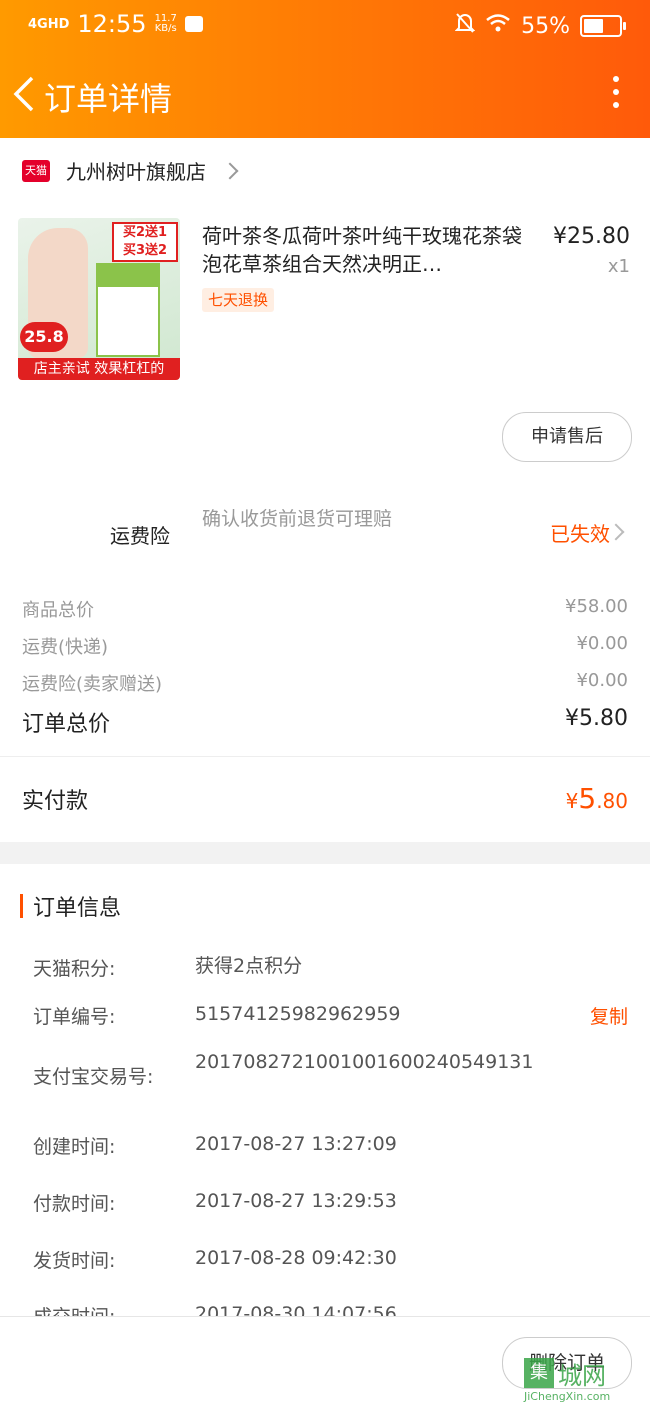  I want to click on fee-label: 运费险(卖家赠送), so click(92, 684).